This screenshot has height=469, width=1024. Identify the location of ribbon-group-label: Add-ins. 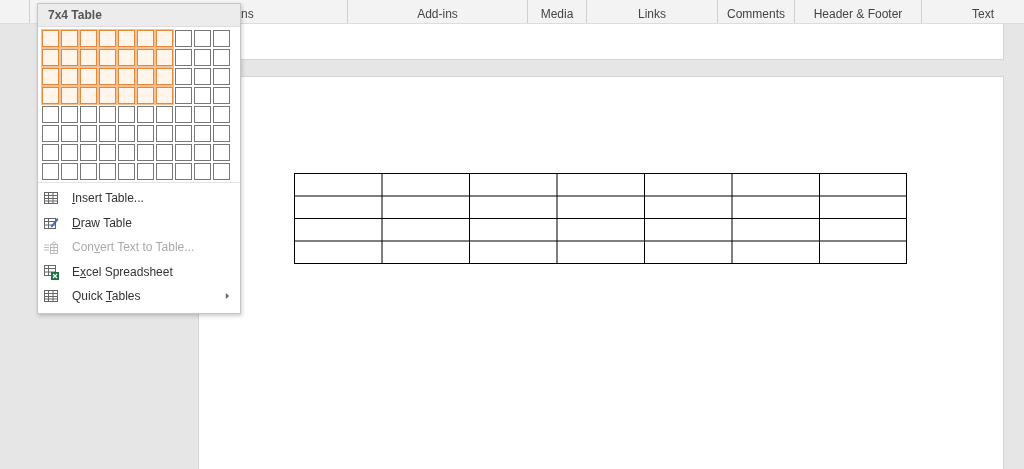
(437, 14).